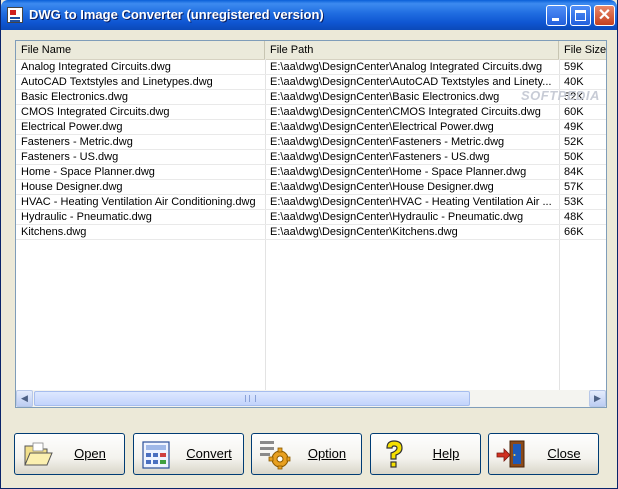 The image size is (618, 489). Describe the element at coordinates (69, 454) in the screenshot. I see `open-button: Open` at that location.